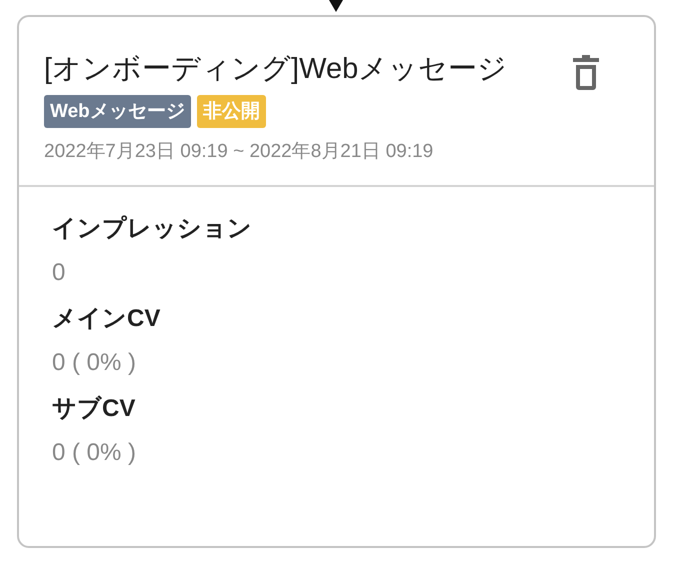 This screenshot has width=680, height=566. Describe the element at coordinates (94, 409) in the screenshot. I see `metric-label: サブCV` at that location.